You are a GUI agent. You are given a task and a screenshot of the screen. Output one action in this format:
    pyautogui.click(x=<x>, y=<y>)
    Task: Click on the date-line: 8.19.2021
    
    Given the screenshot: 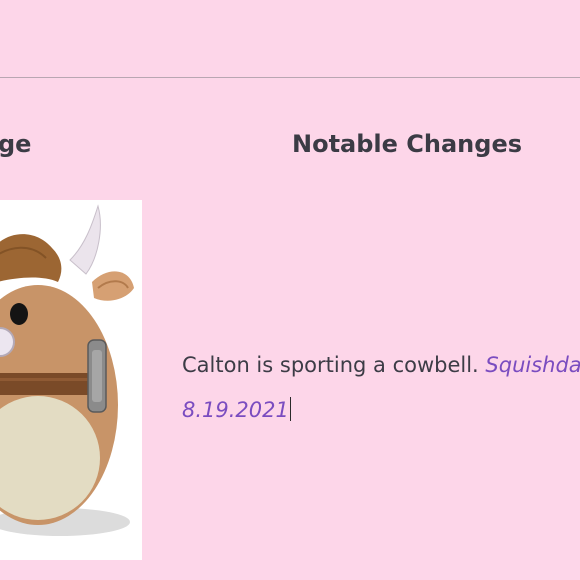 What is the action you would take?
    pyautogui.click(x=236, y=409)
    